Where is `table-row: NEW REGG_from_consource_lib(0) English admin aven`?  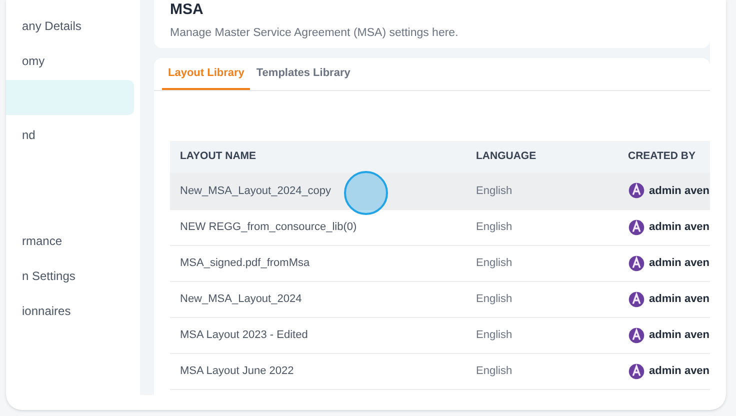
table-row: NEW REGG_from_consource_lib(0) English admin aven is located at coordinates (440, 227).